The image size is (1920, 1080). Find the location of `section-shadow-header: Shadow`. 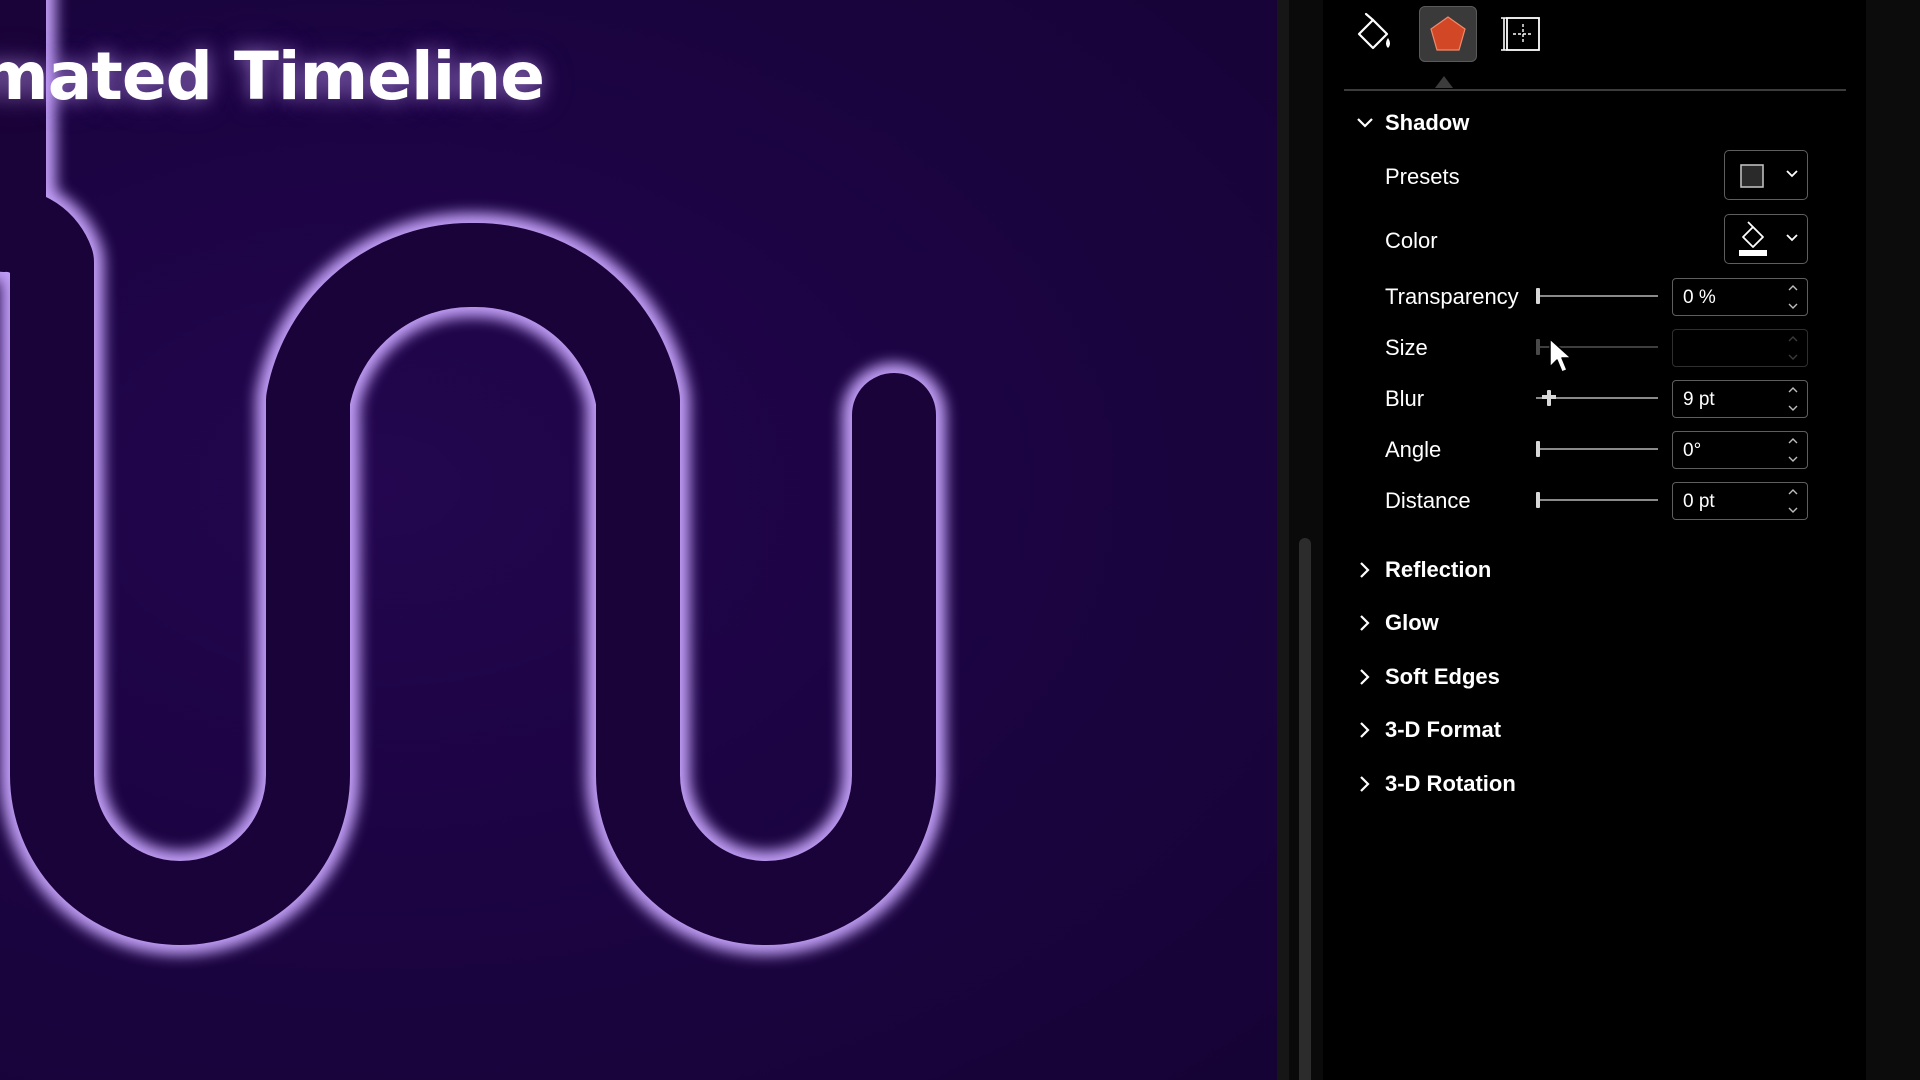

section-shadow-header: Shadow is located at coordinates (1412, 123).